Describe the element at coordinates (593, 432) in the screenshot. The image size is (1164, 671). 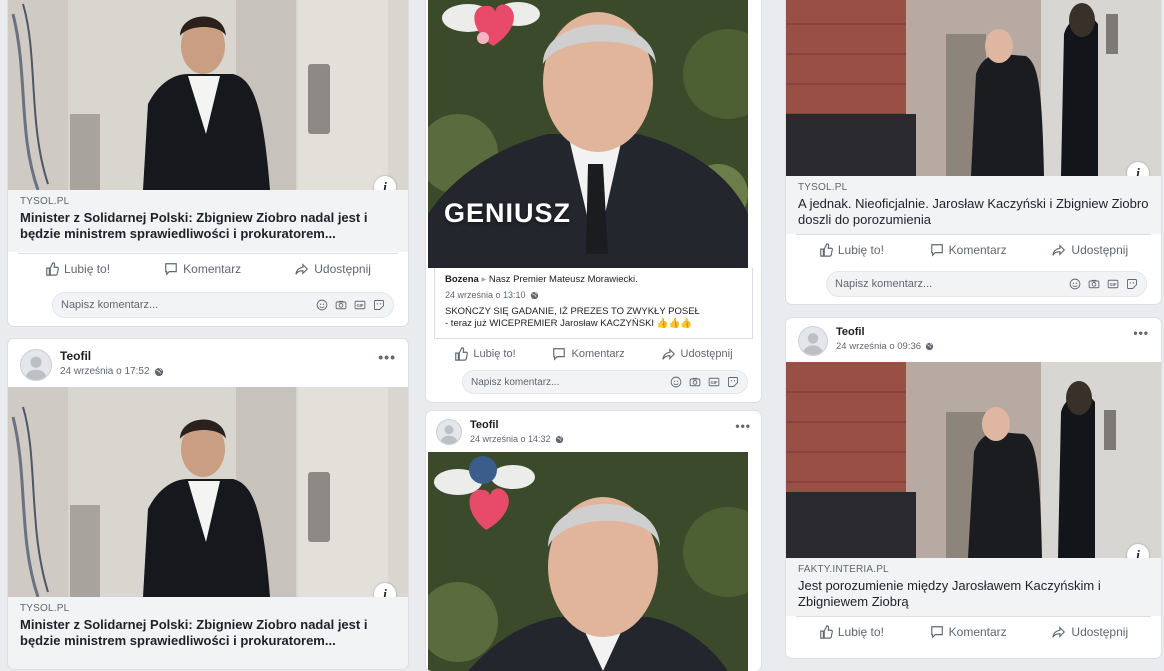
I see `post-header: Teofil 24 września o 14:32 •••` at that location.